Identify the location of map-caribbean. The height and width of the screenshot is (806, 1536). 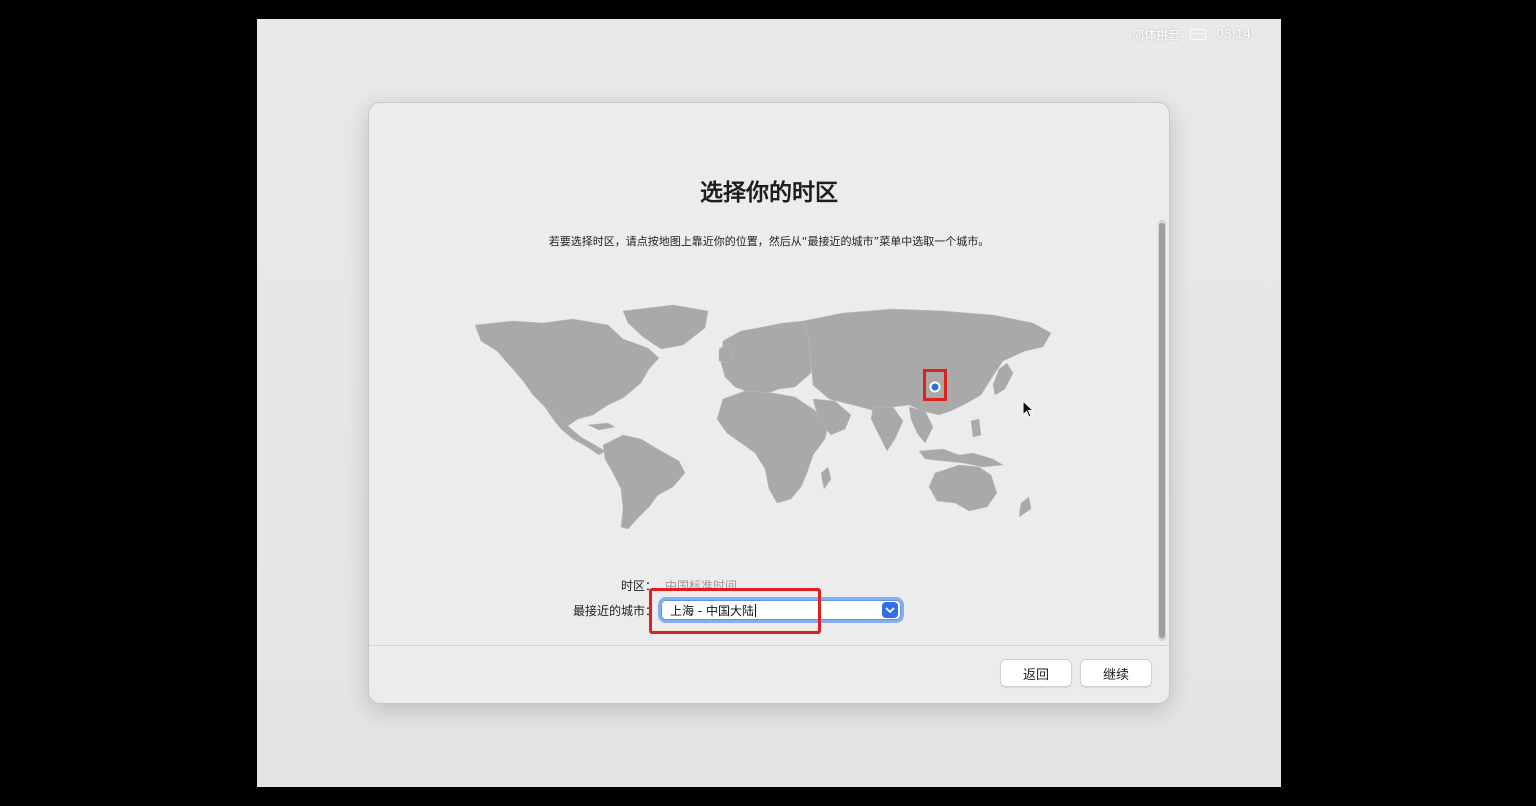
(601, 426).